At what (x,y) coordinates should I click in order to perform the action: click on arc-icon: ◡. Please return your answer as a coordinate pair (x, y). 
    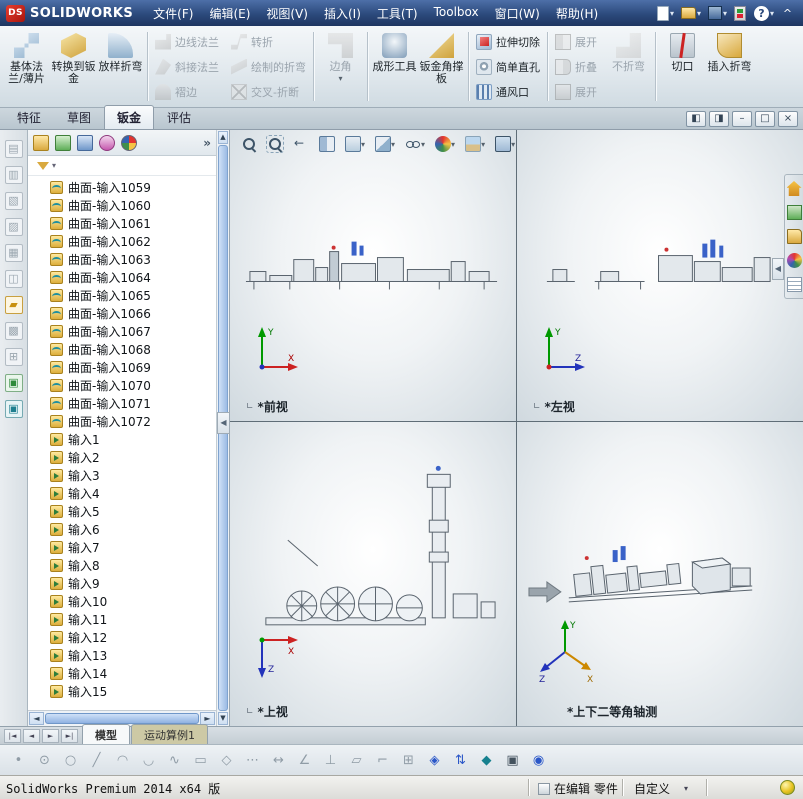
    Looking at the image, I should click on (148, 760).